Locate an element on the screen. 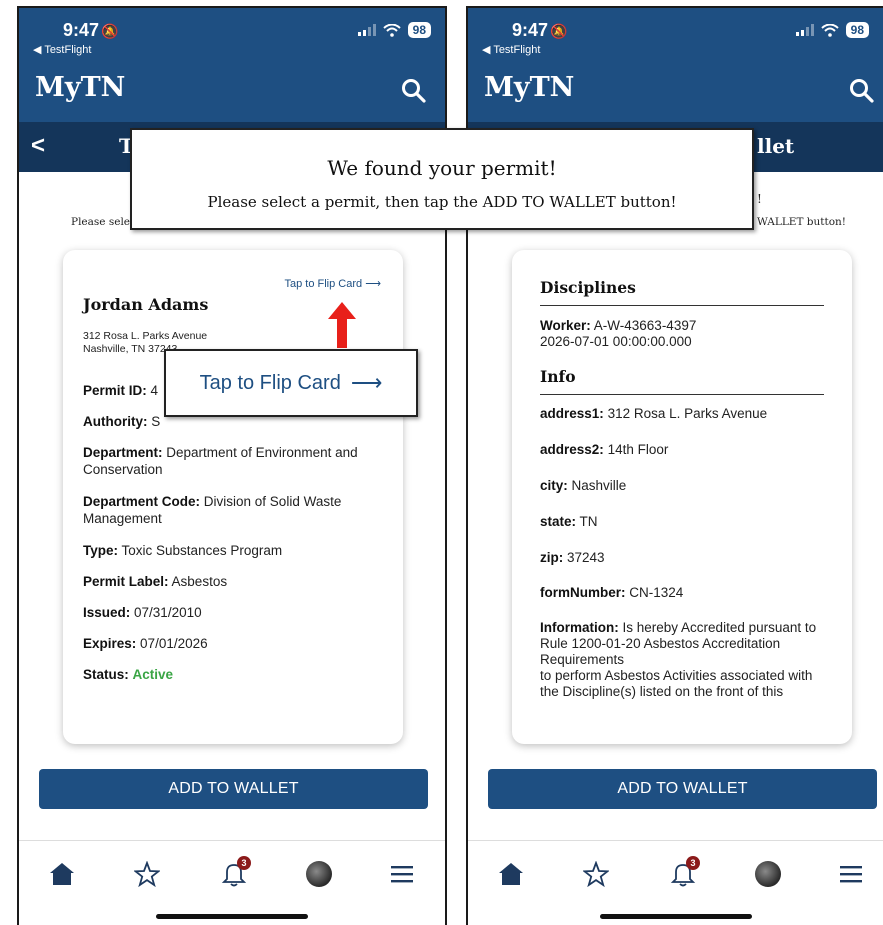 This screenshot has height=925, width=883. status-badge: Active is located at coordinates (153, 674).